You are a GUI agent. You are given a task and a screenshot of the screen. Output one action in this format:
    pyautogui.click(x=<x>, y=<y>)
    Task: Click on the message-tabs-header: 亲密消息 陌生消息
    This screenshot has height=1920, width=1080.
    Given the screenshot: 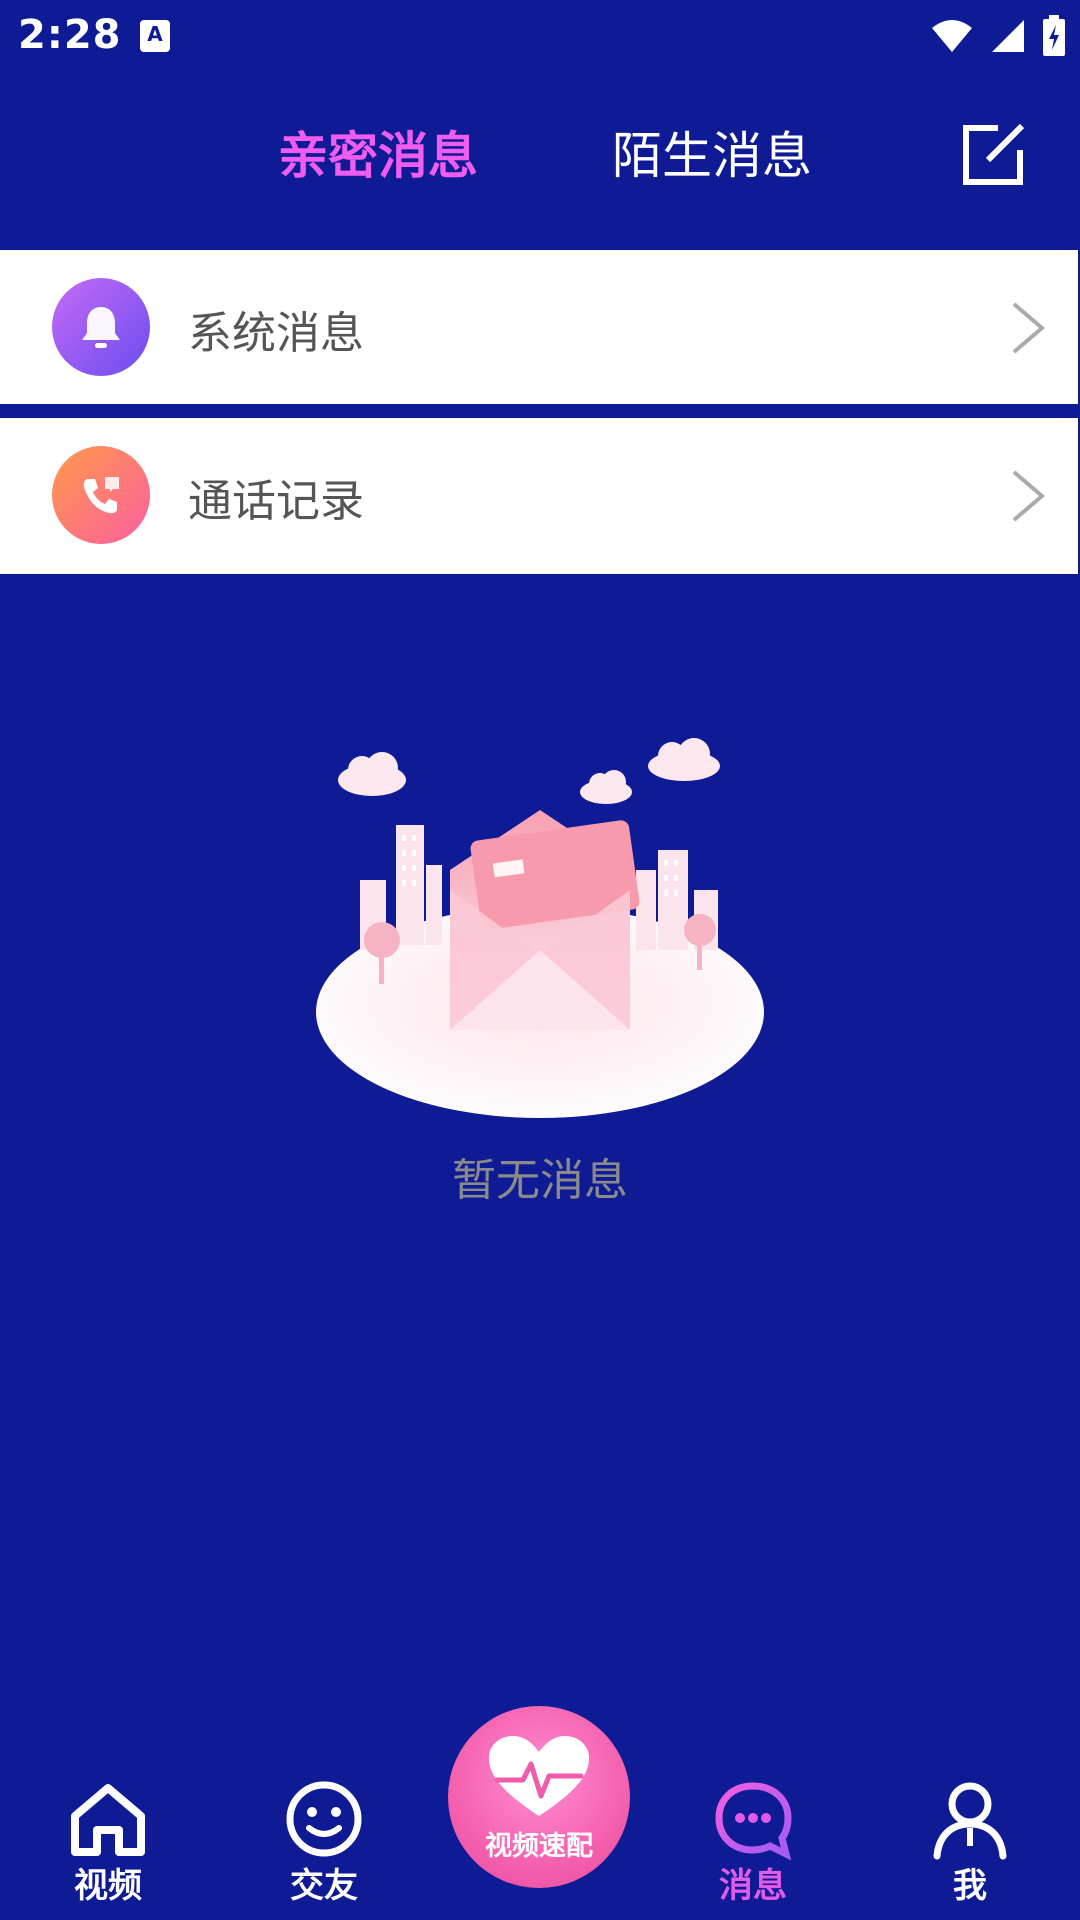 What is the action you would take?
    pyautogui.click(x=540, y=162)
    